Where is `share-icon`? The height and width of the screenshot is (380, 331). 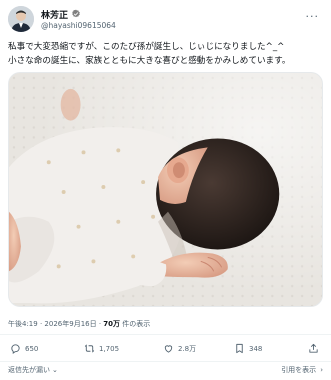 share-icon is located at coordinates (313, 348).